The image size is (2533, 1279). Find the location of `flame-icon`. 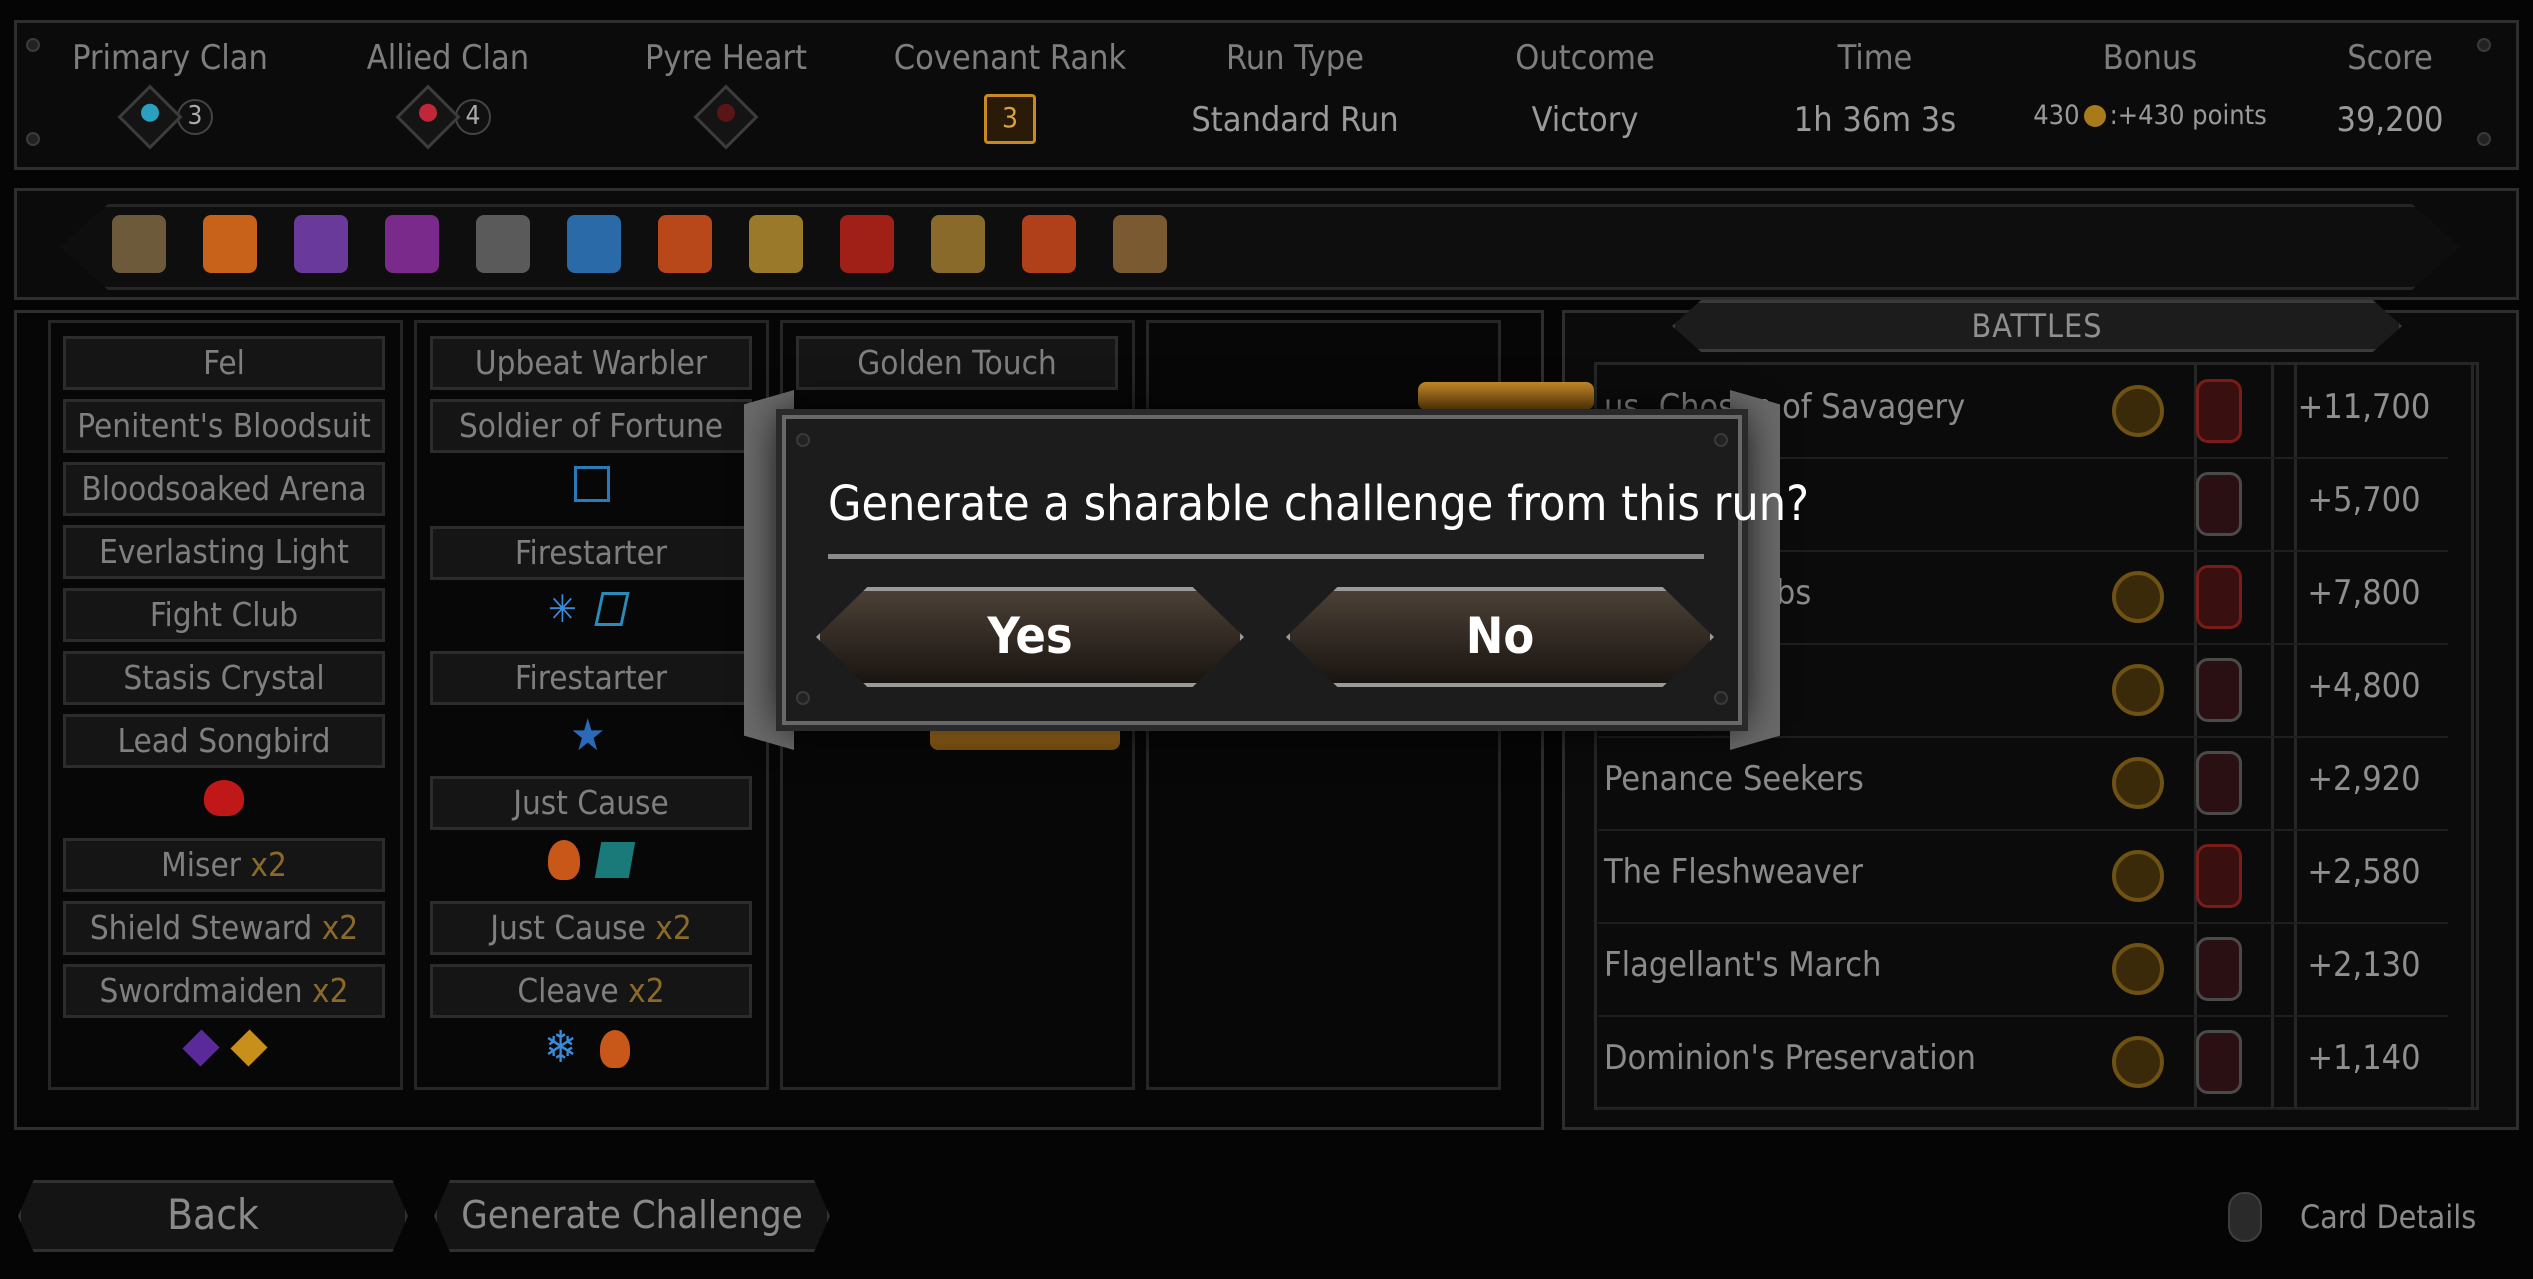

flame-icon is located at coordinates (615, 1049).